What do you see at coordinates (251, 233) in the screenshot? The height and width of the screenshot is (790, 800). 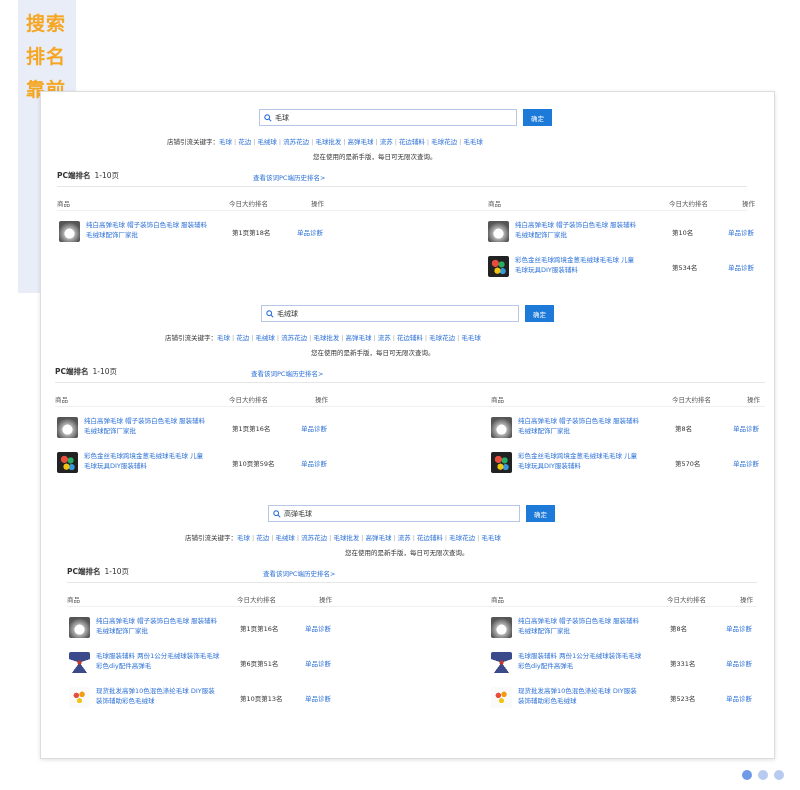 I see `rank-value: 第1页第18名` at bounding box center [251, 233].